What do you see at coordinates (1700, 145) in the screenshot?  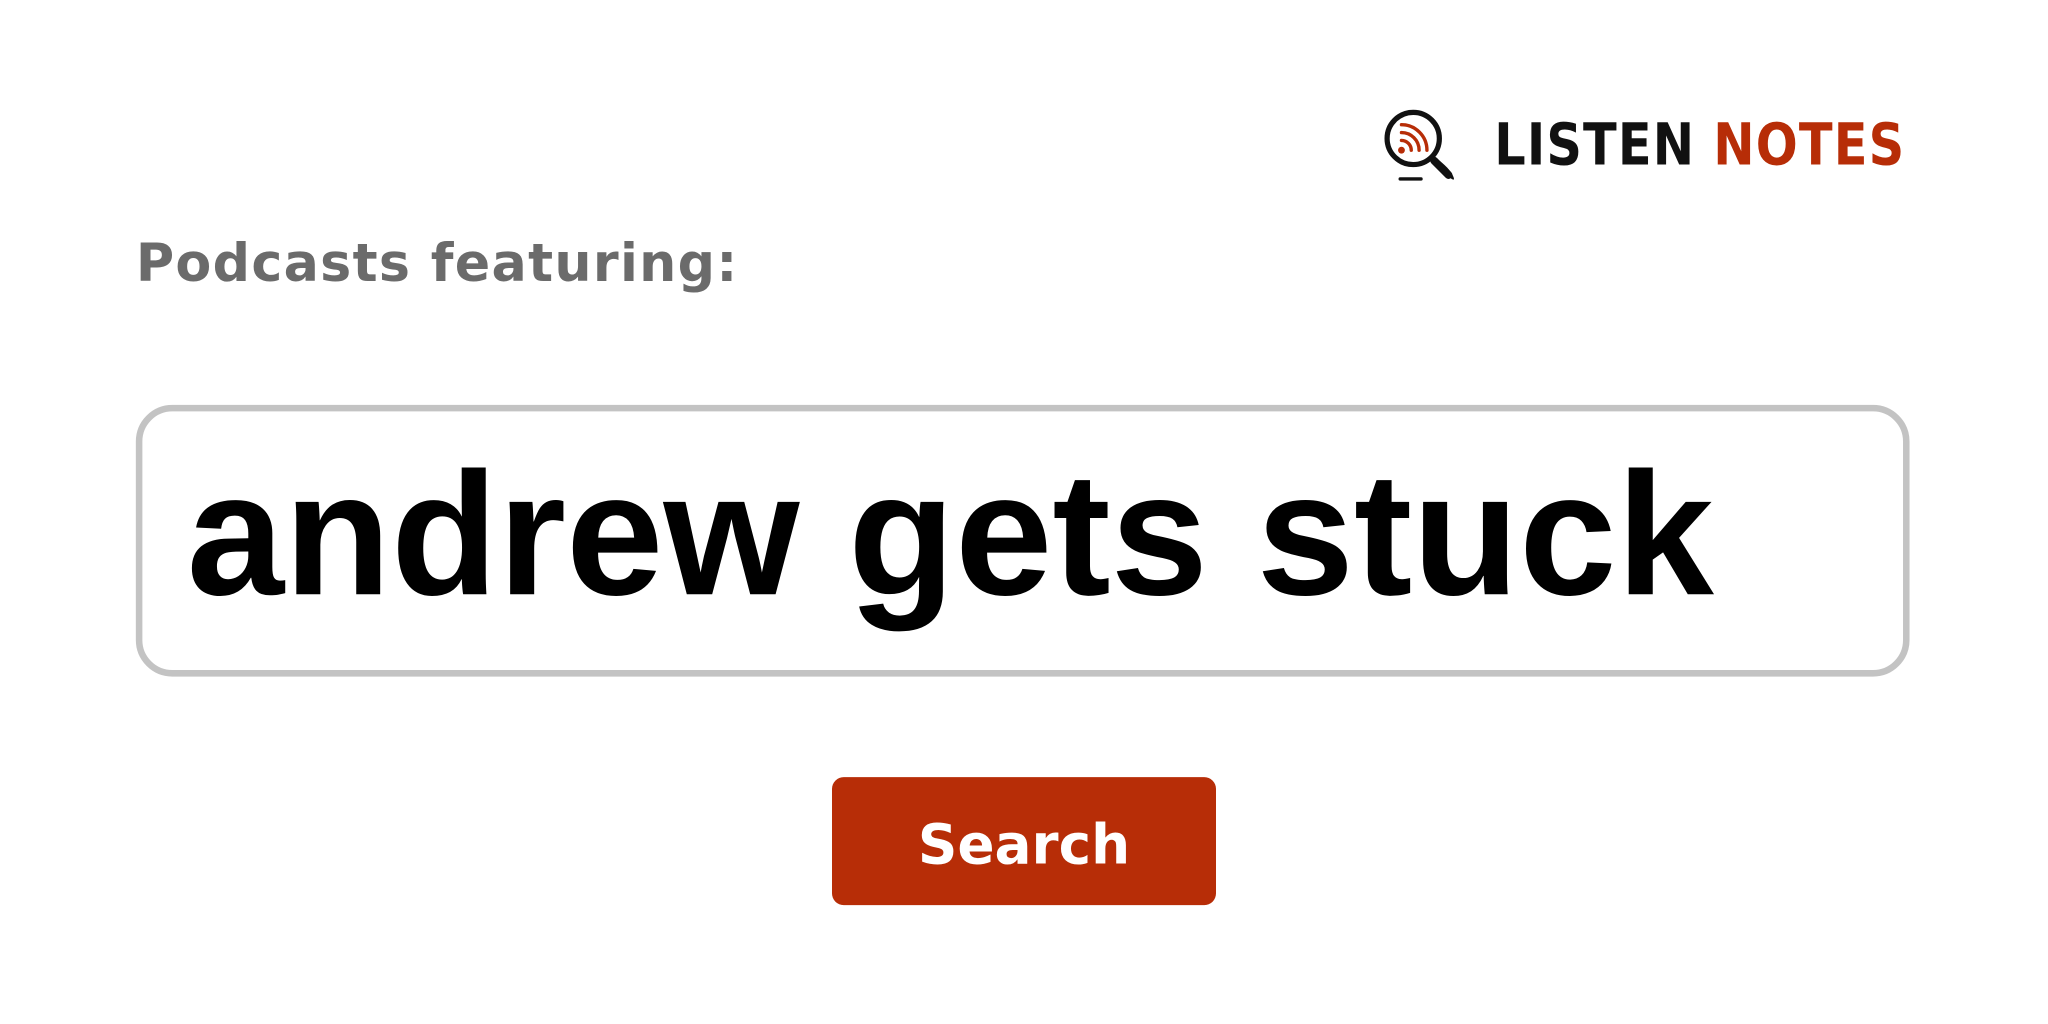 I see `brand-wordmark: LISTEN NOTES` at bounding box center [1700, 145].